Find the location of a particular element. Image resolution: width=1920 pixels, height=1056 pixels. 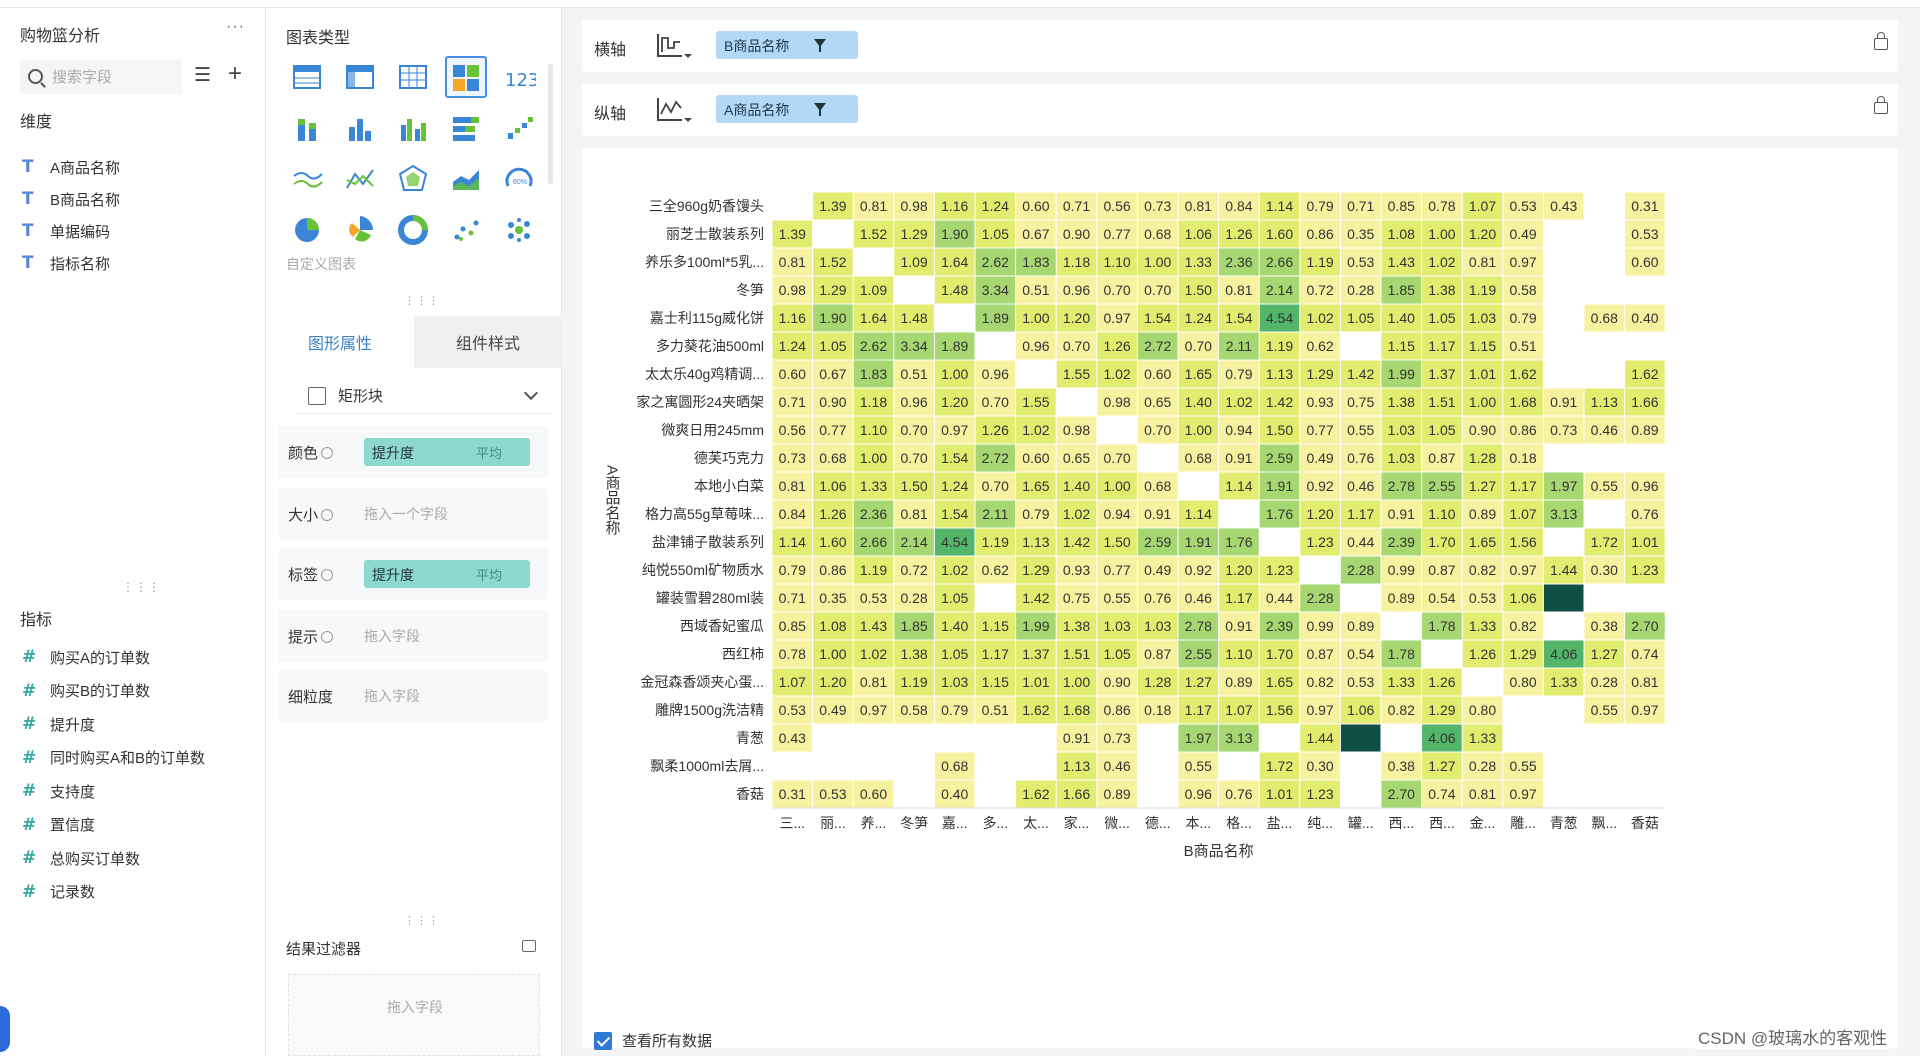

chart-type-color-table-icon is located at coordinates (466, 77).